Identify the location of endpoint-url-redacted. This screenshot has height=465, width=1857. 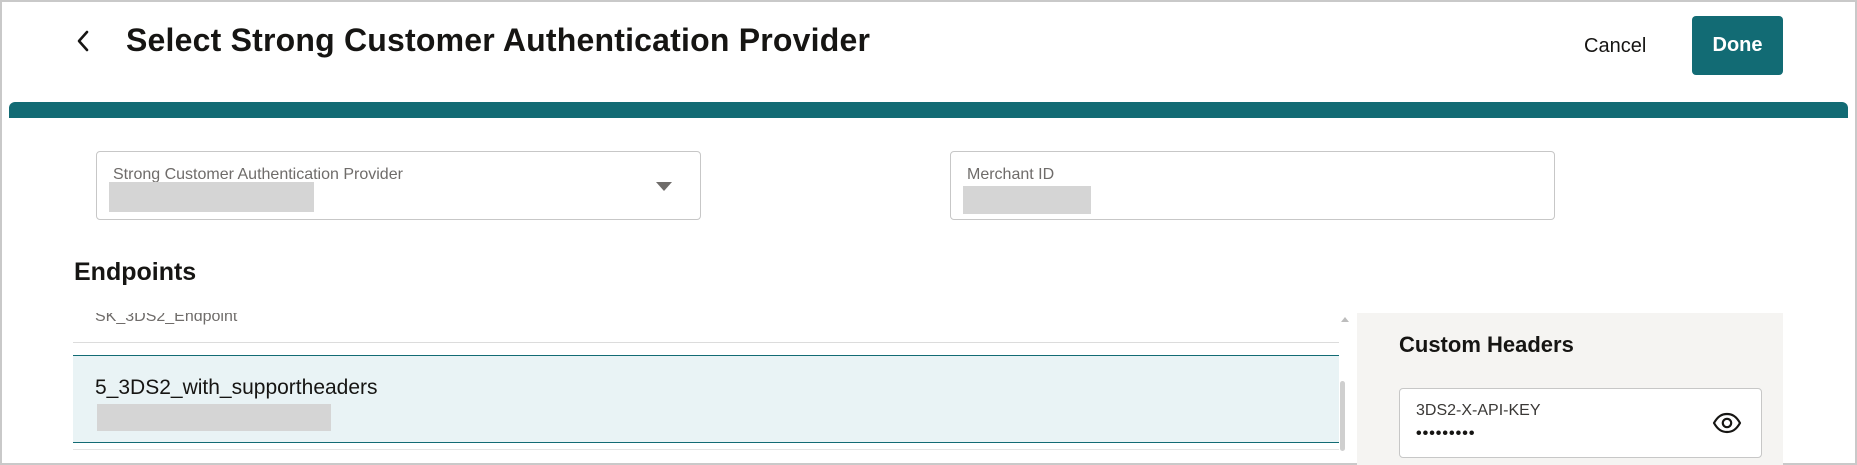
(214, 417).